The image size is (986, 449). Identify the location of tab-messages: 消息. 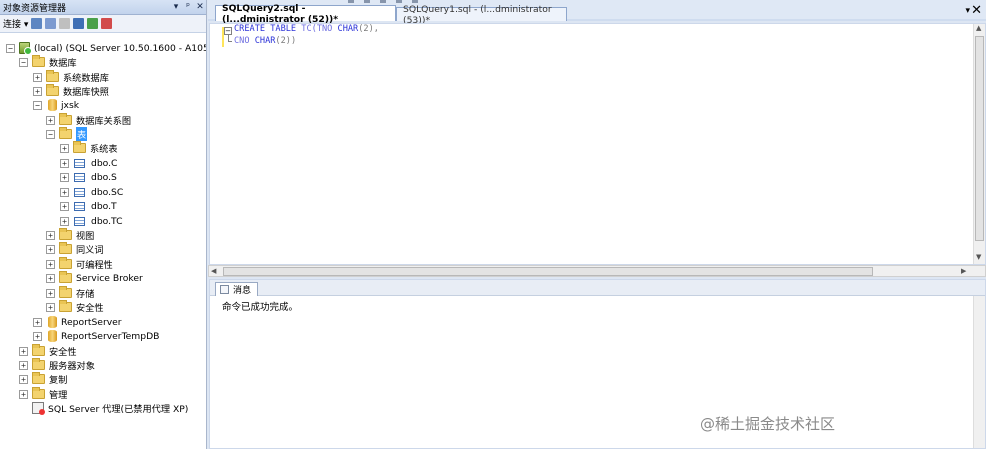
(237, 289).